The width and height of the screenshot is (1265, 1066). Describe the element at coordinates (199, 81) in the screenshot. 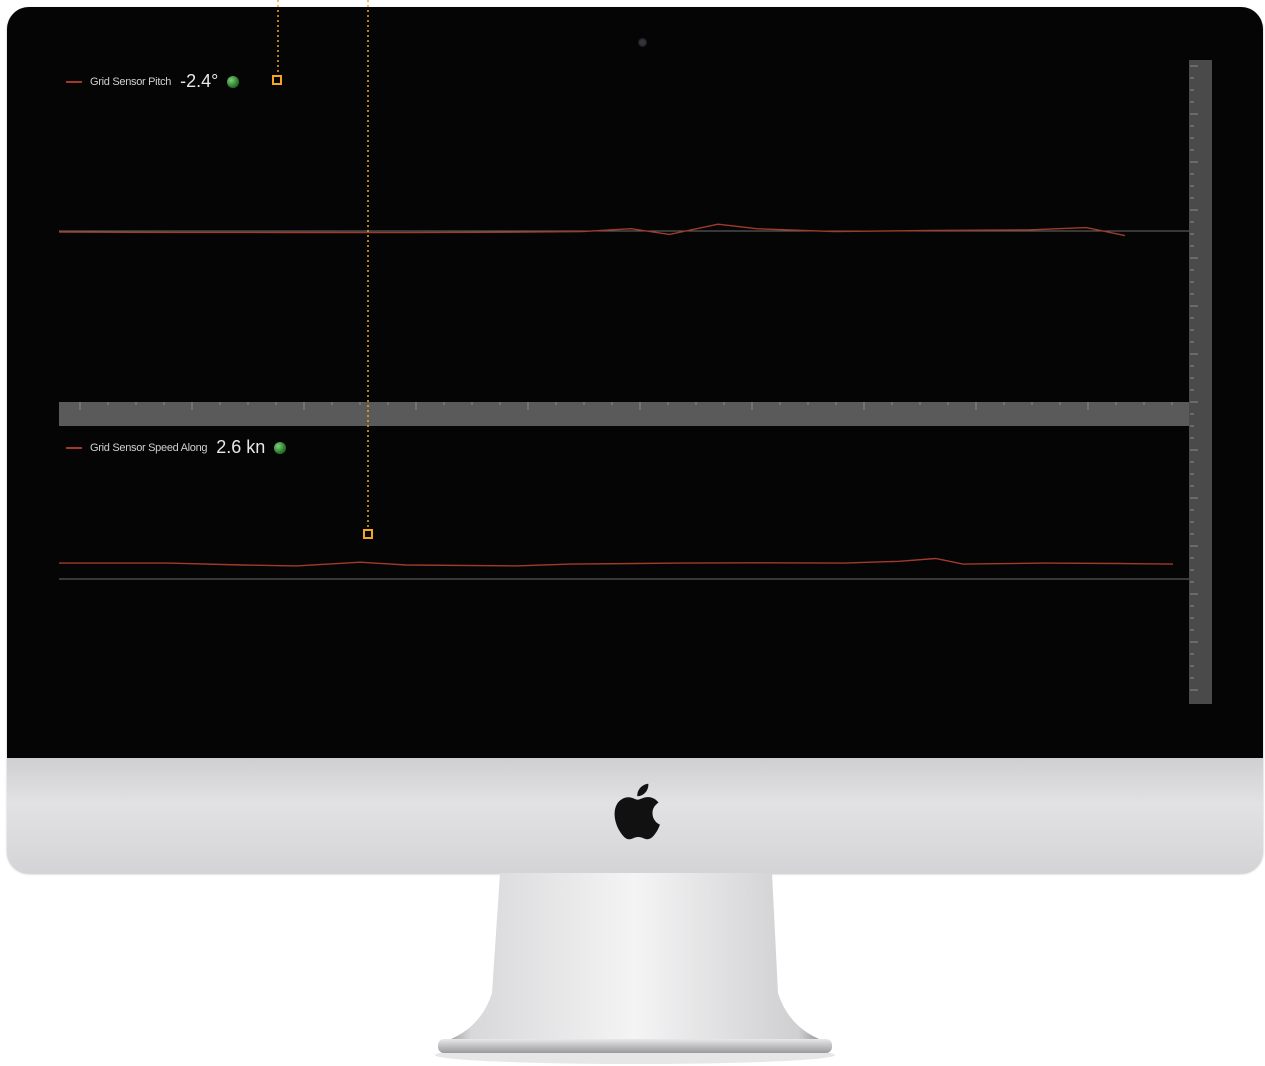

I see `pitch-current-value: -2.4°` at that location.